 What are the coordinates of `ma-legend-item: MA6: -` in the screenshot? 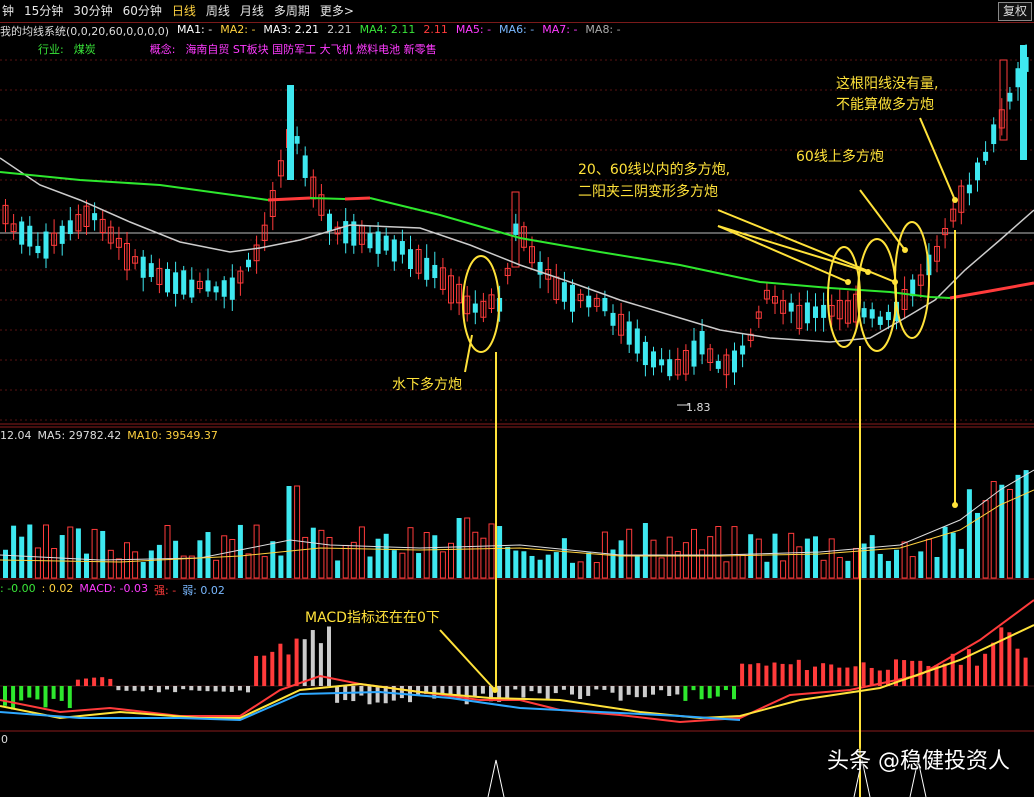 It's located at (517, 29).